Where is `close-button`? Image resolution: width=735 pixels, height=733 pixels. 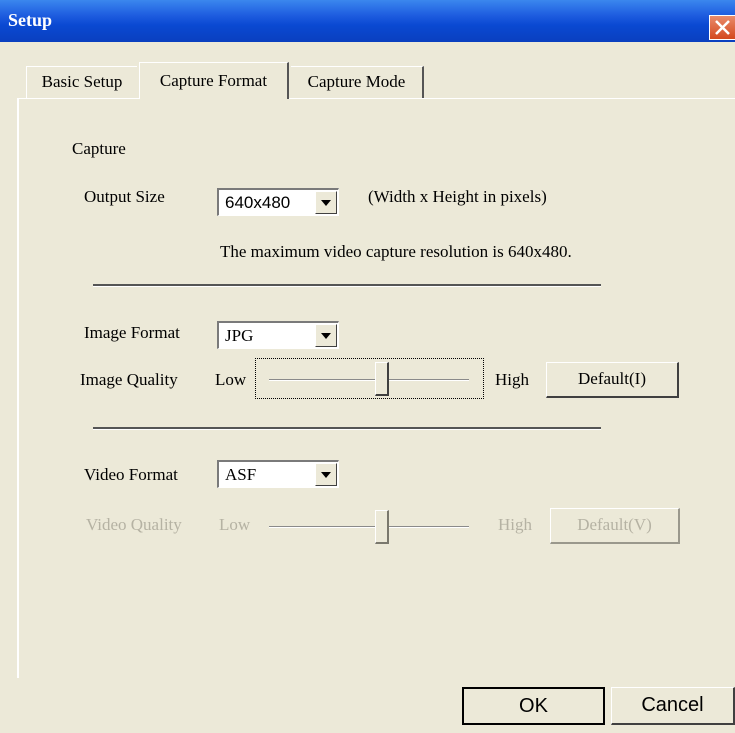 close-button is located at coordinates (722, 27).